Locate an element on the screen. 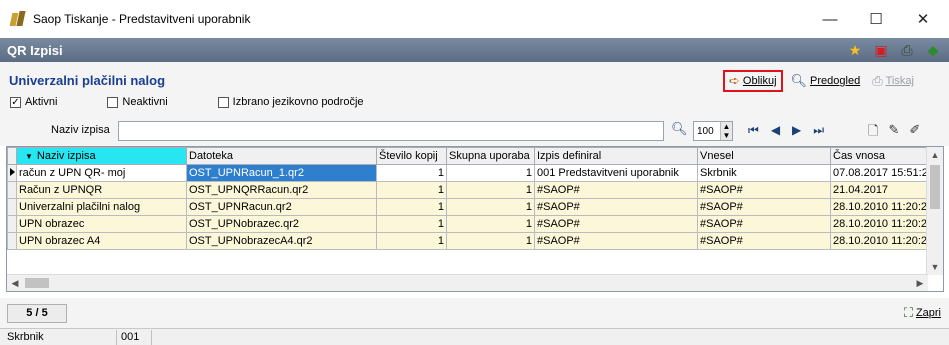 The image size is (949, 345). vertical-scroll-thumb is located at coordinates (935, 187).